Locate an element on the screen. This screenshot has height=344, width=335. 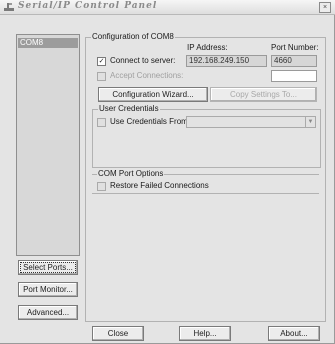
checkmark-icon: ✓ is located at coordinates (101, 61).